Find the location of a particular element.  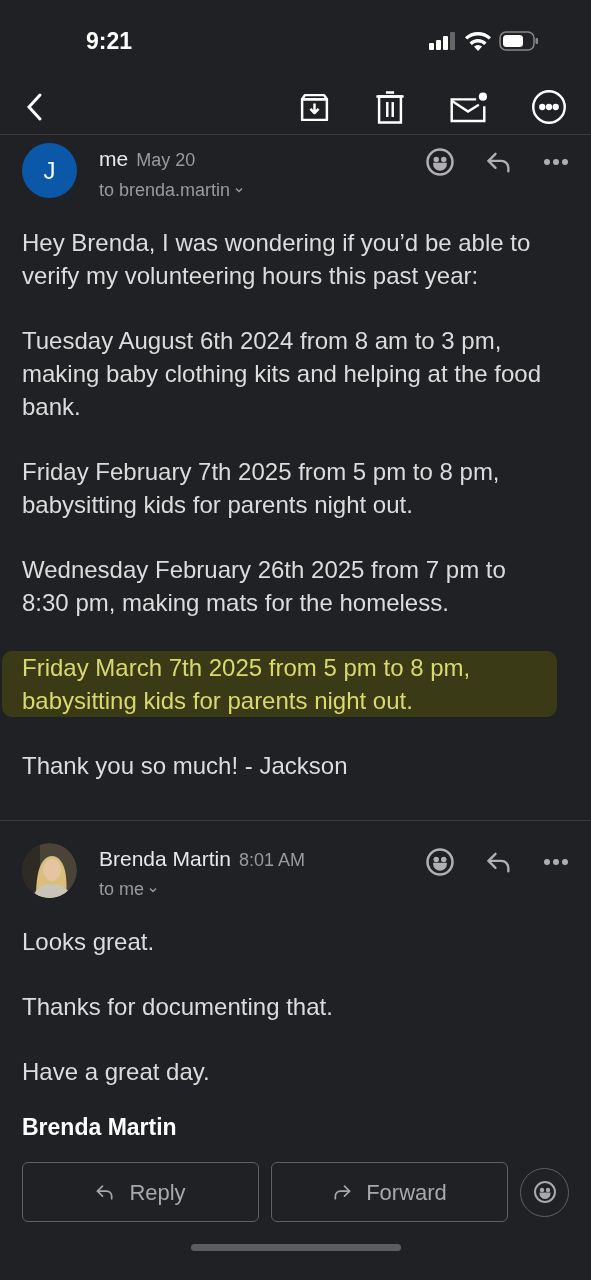

message-date: May 20 is located at coordinates (166, 160).